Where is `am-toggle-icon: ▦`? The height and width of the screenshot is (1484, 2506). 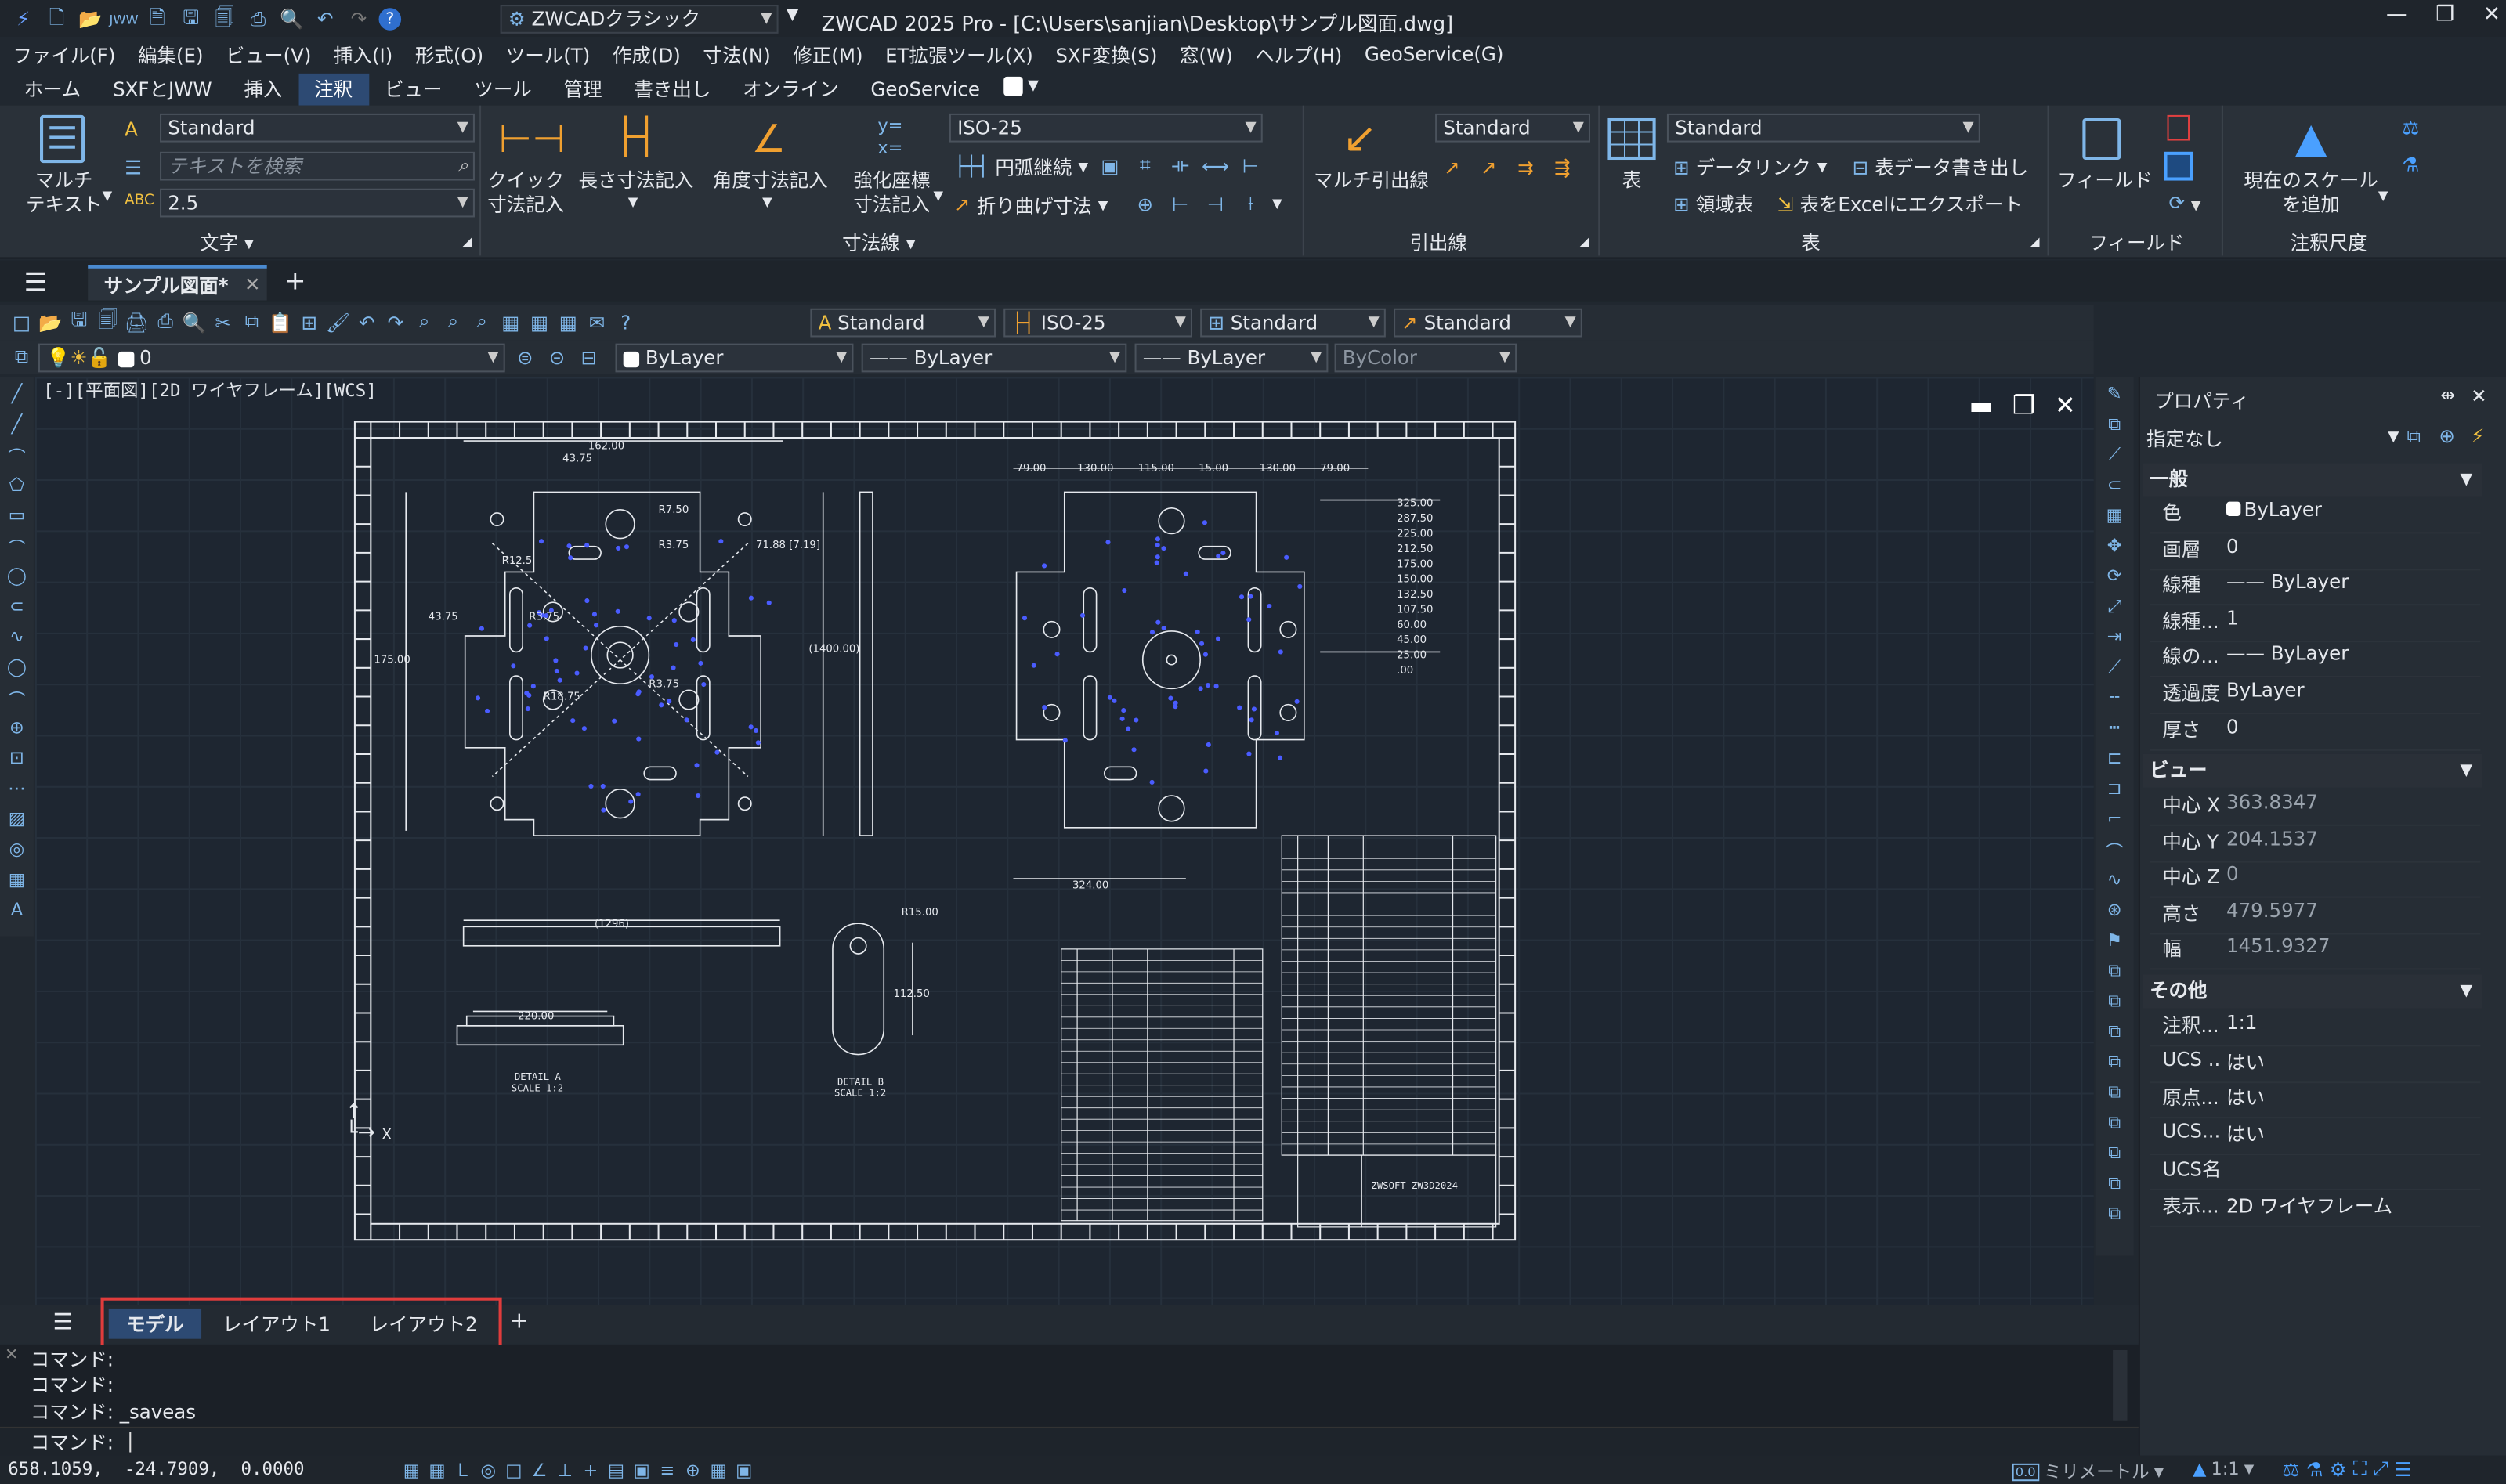
am-toggle-icon: ▦ is located at coordinates (719, 1471).